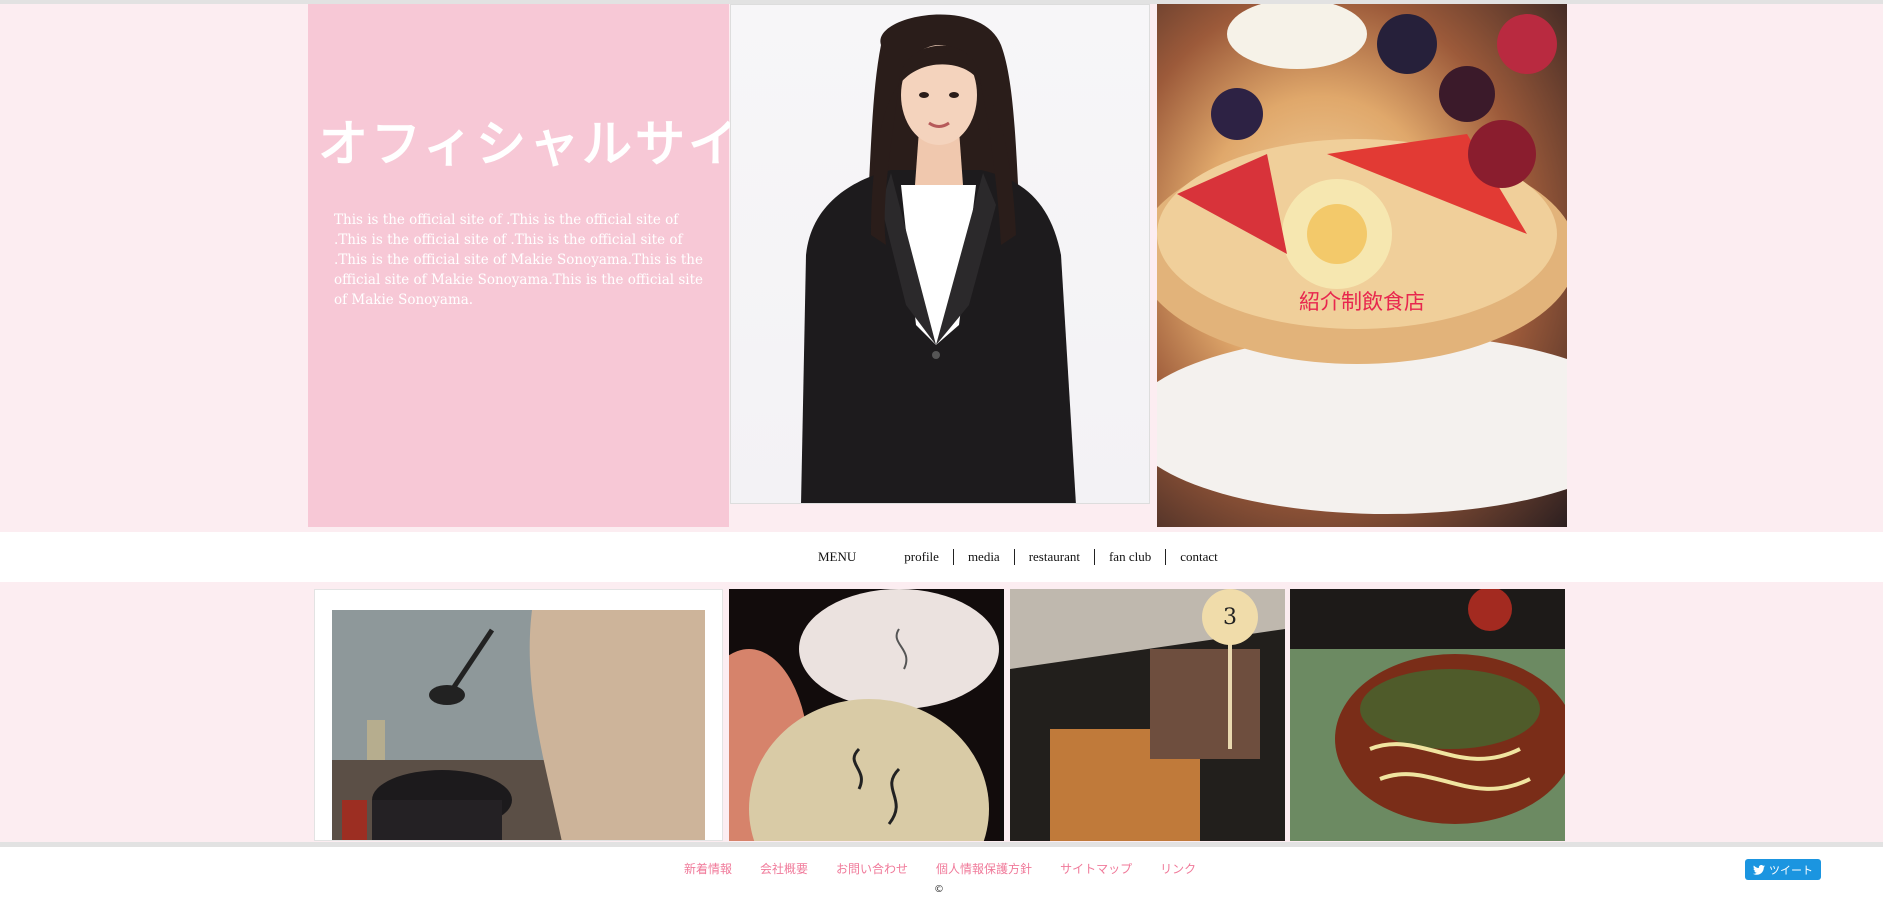 The image size is (1883, 903). I want to click on restaurant-label: 紹介制飲食店, so click(1362, 301).